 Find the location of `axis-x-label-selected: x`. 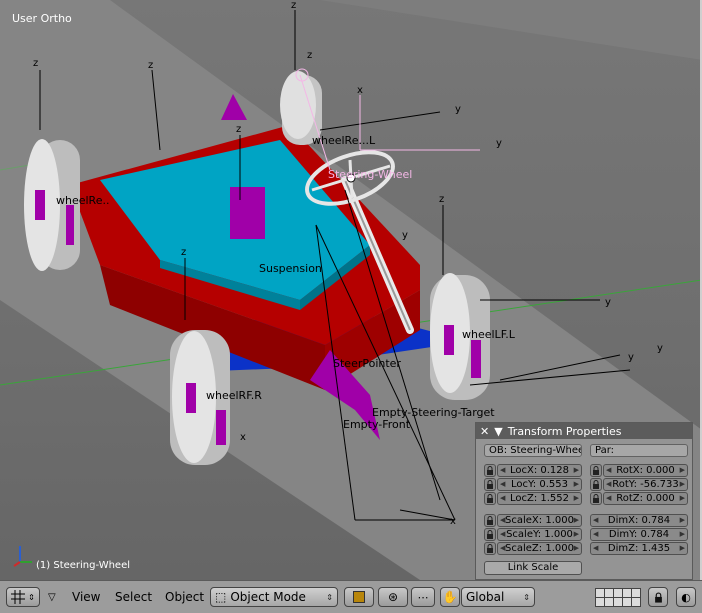

axis-x-label-selected: x is located at coordinates (360, 90).